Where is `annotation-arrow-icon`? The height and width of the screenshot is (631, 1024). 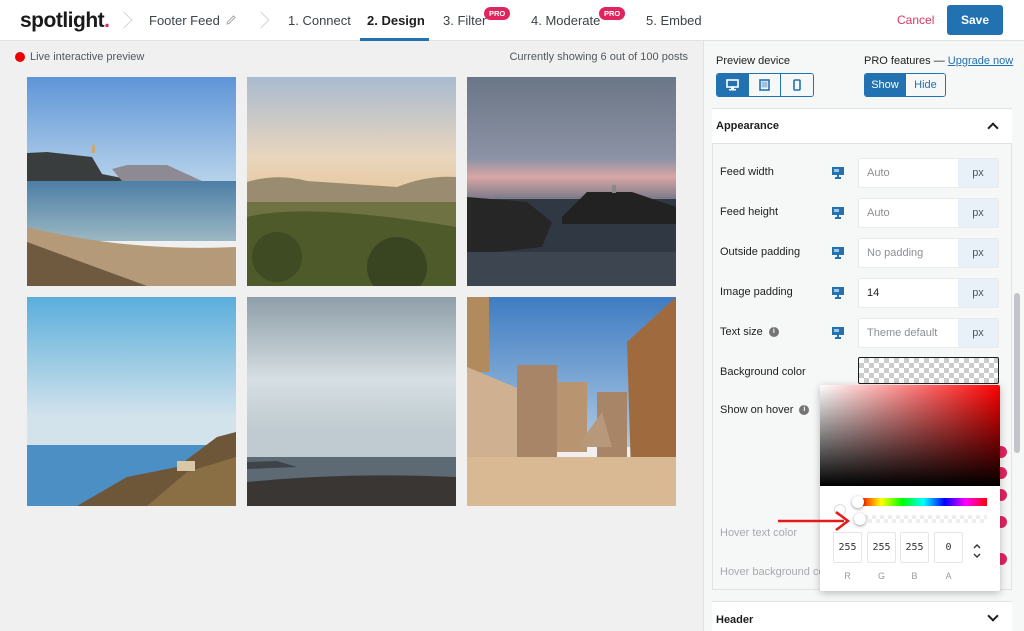
annotation-arrow-icon is located at coordinates (814, 521).